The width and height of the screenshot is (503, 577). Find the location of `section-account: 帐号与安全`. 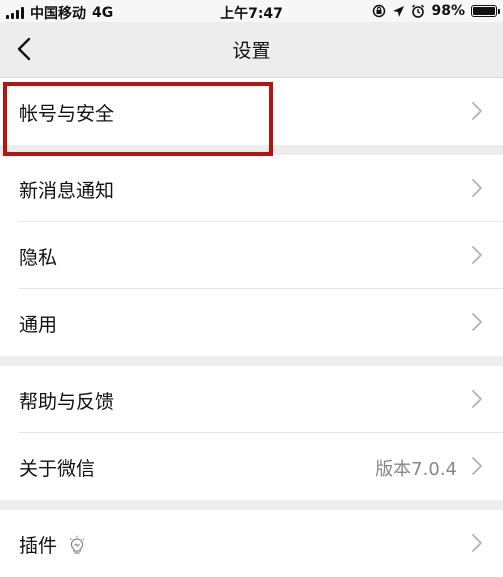

section-account: 帐号与安全 is located at coordinates (251, 111).